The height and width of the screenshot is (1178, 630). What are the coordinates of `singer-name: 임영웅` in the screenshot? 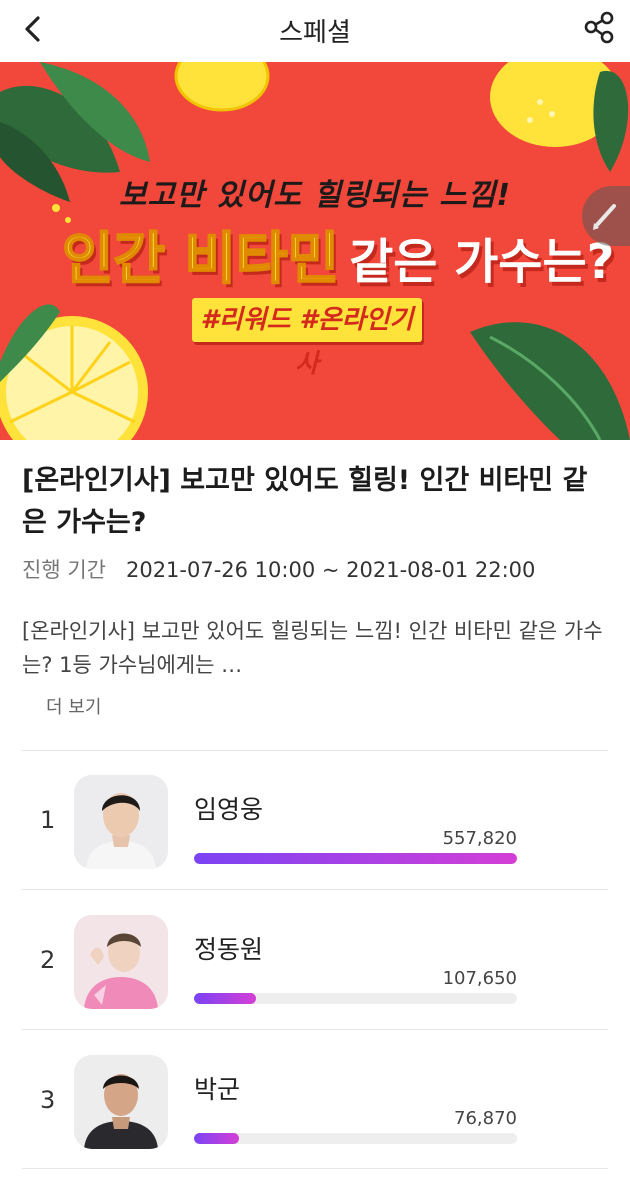 It's located at (229, 809).